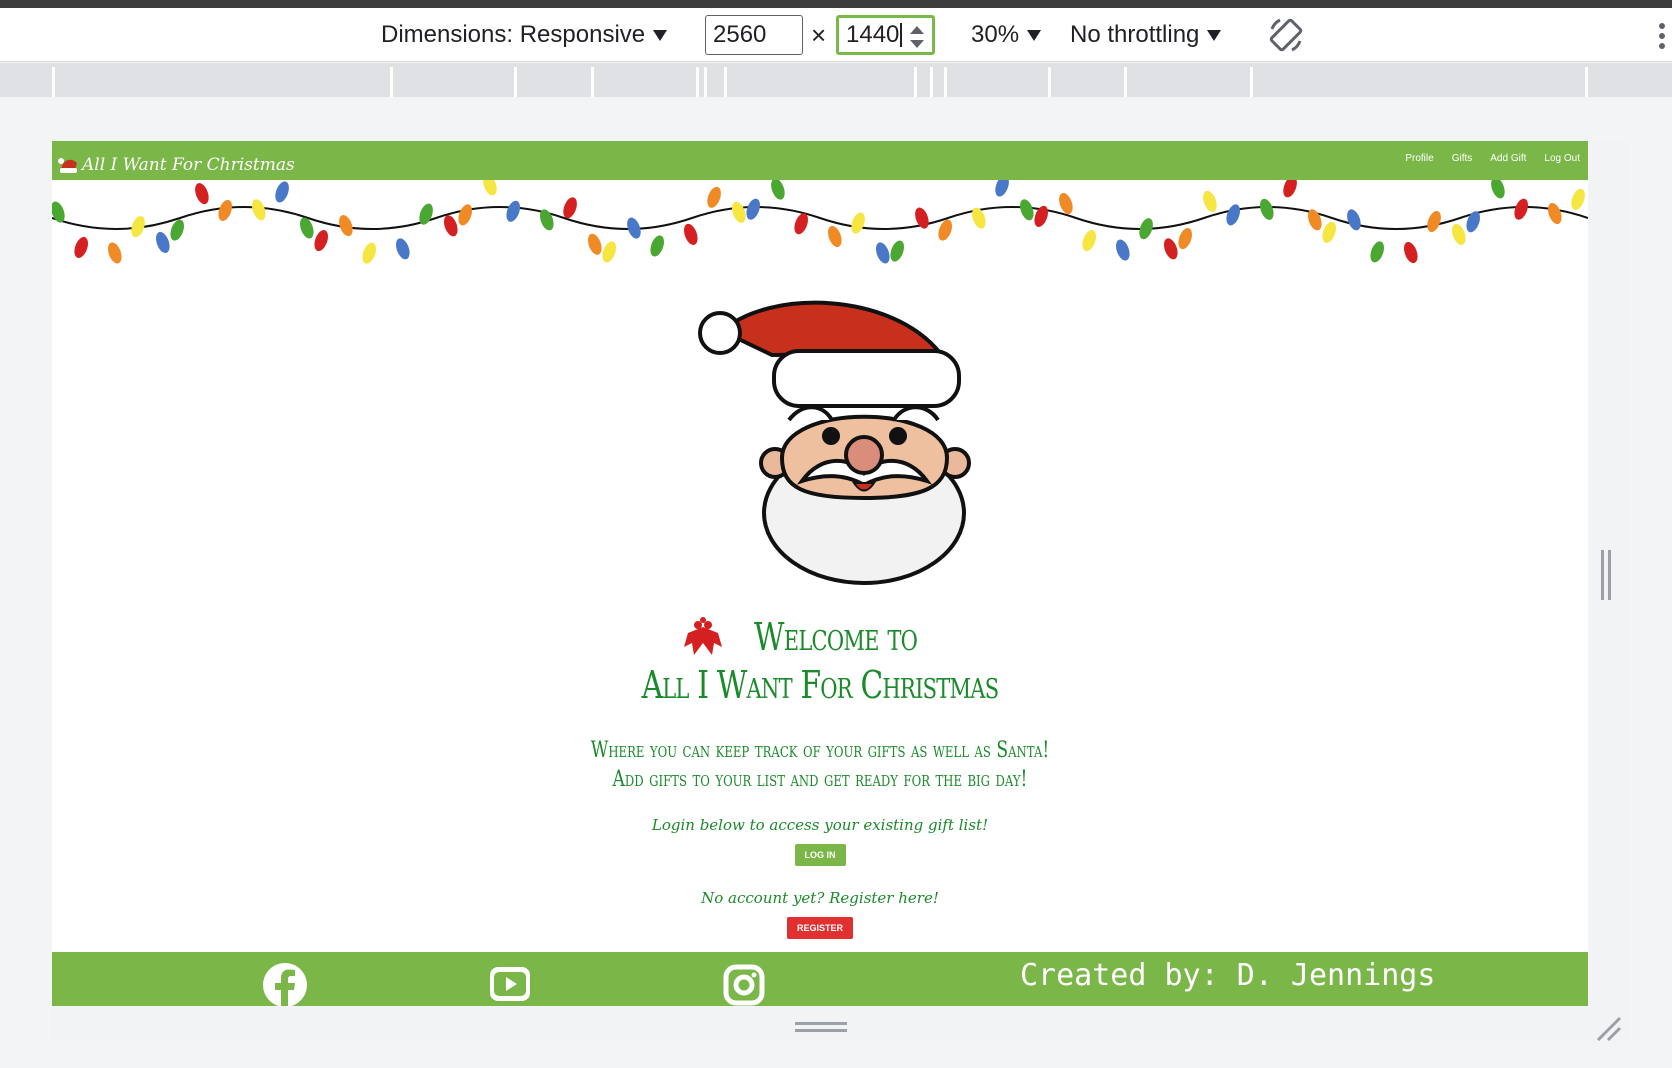 Image resolution: width=1672 pixels, height=1068 pixels. I want to click on resize-corner-icon, so click(1608, 1028).